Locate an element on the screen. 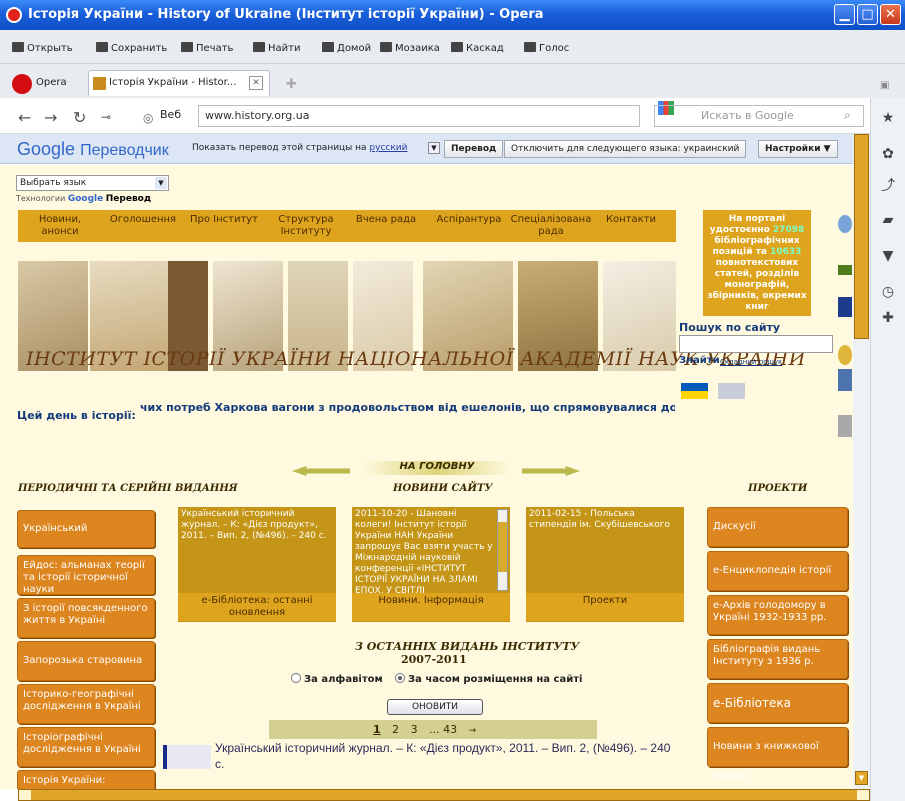 Image resolution: width=905 pixels, height=801 pixels. page-3-link: 3 is located at coordinates (414, 729).